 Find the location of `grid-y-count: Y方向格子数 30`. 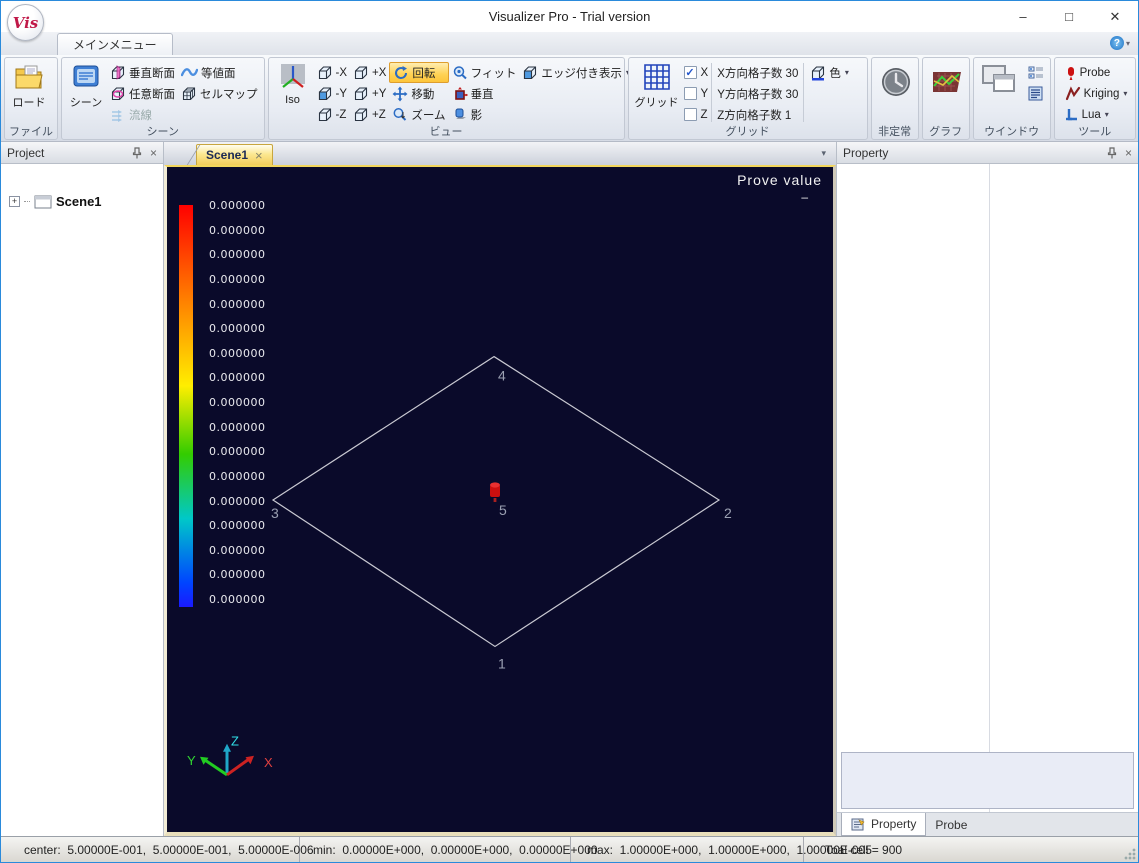

grid-y-count: Y方向格子数 30 is located at coordinates (757, 93).